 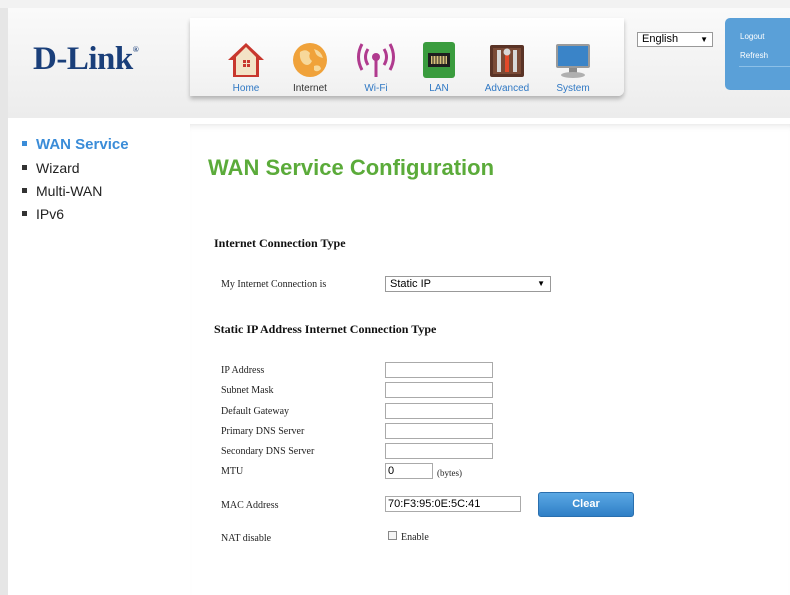 I want to click on nav-home: Home, so click(x=246, y=67).